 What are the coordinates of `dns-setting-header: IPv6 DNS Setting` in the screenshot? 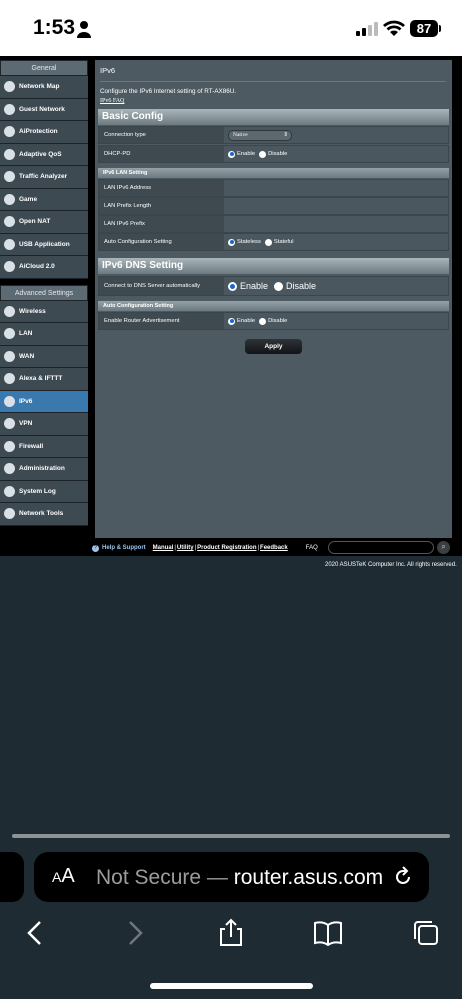 It's located at (273, 266).